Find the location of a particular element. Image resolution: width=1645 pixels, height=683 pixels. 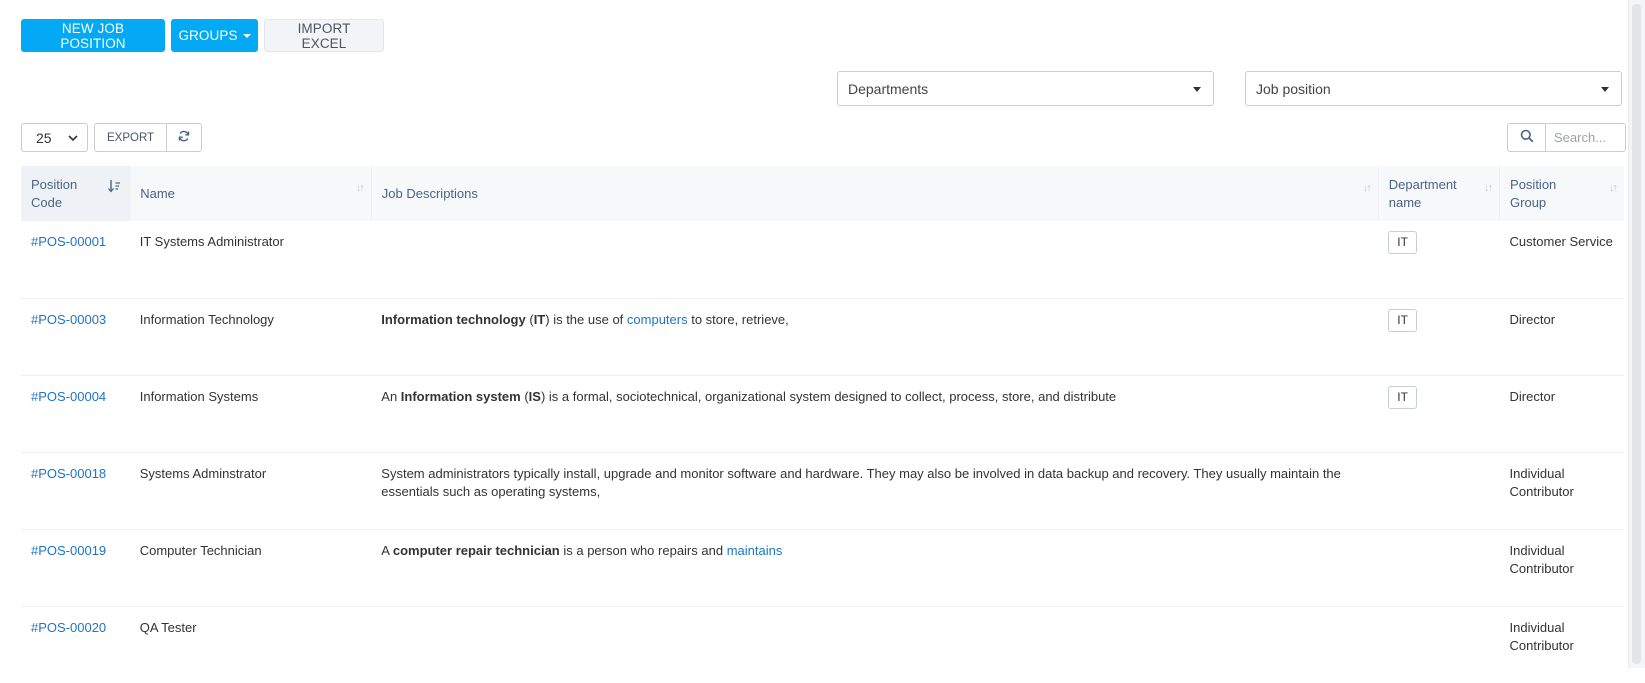

position-name: Information Technology is located at coordinates (206, 319).